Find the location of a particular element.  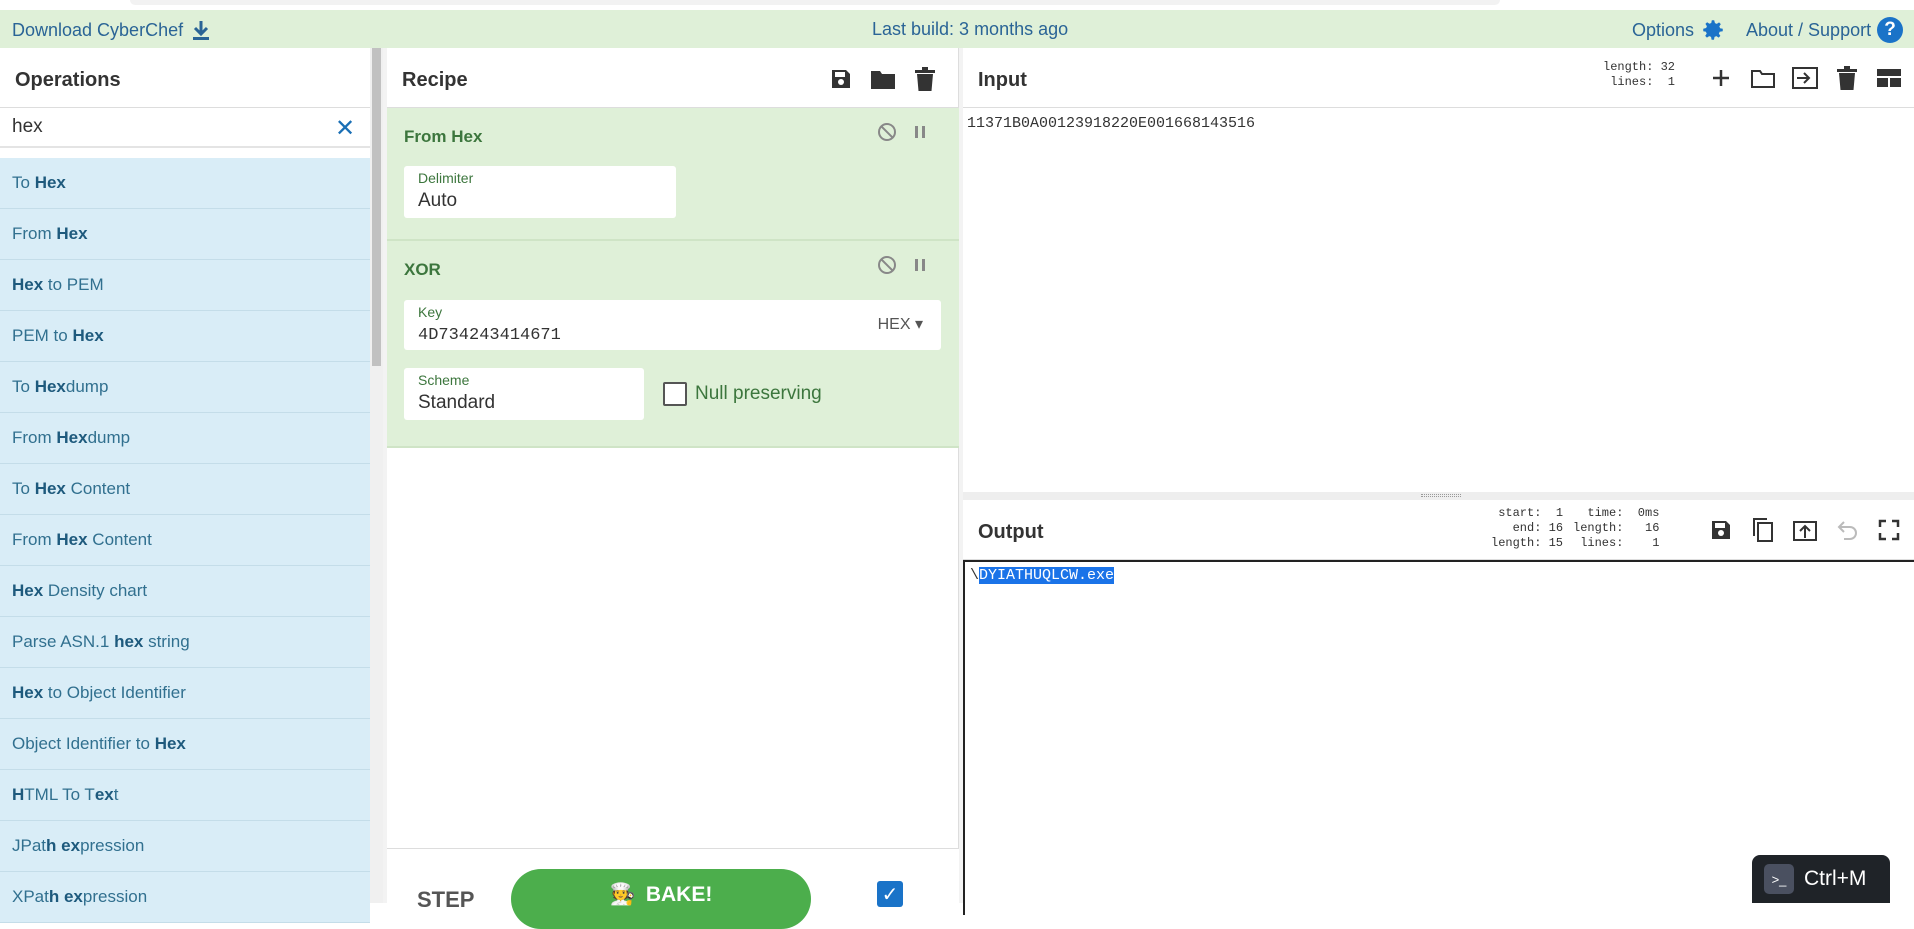

delimiter-label: Delimiter is located at coordinates (446, 178).